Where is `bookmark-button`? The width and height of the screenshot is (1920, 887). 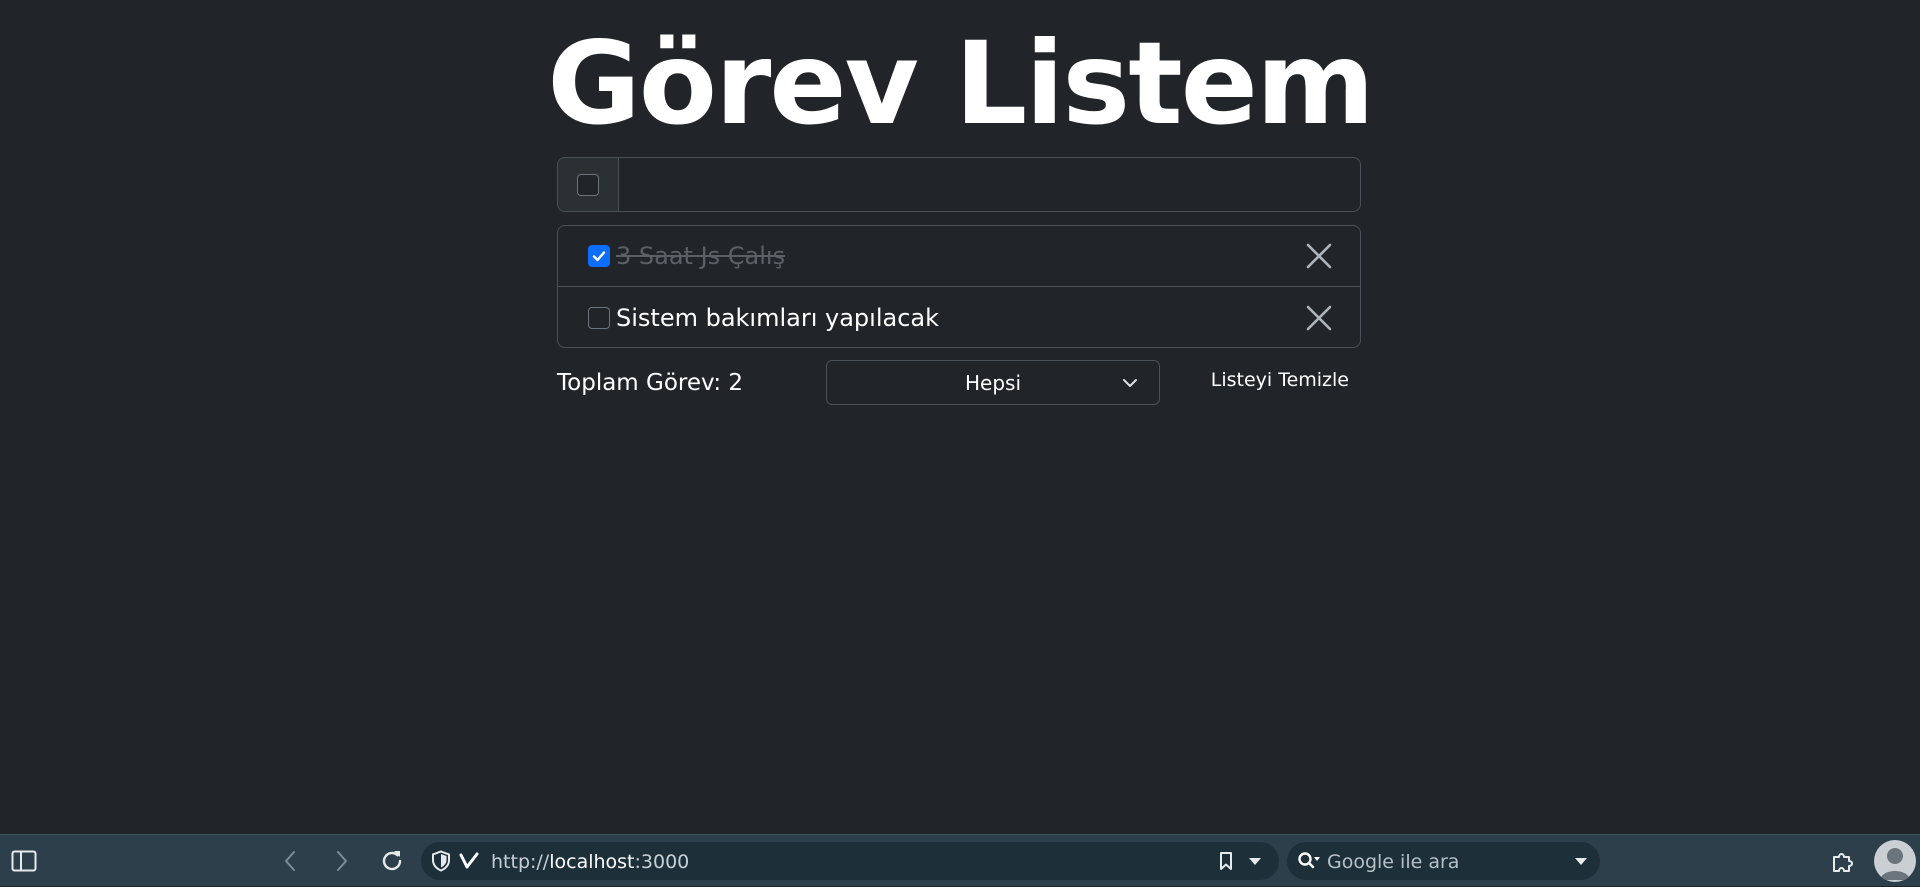
bookmark-button is located at coordinates (1226, 861).